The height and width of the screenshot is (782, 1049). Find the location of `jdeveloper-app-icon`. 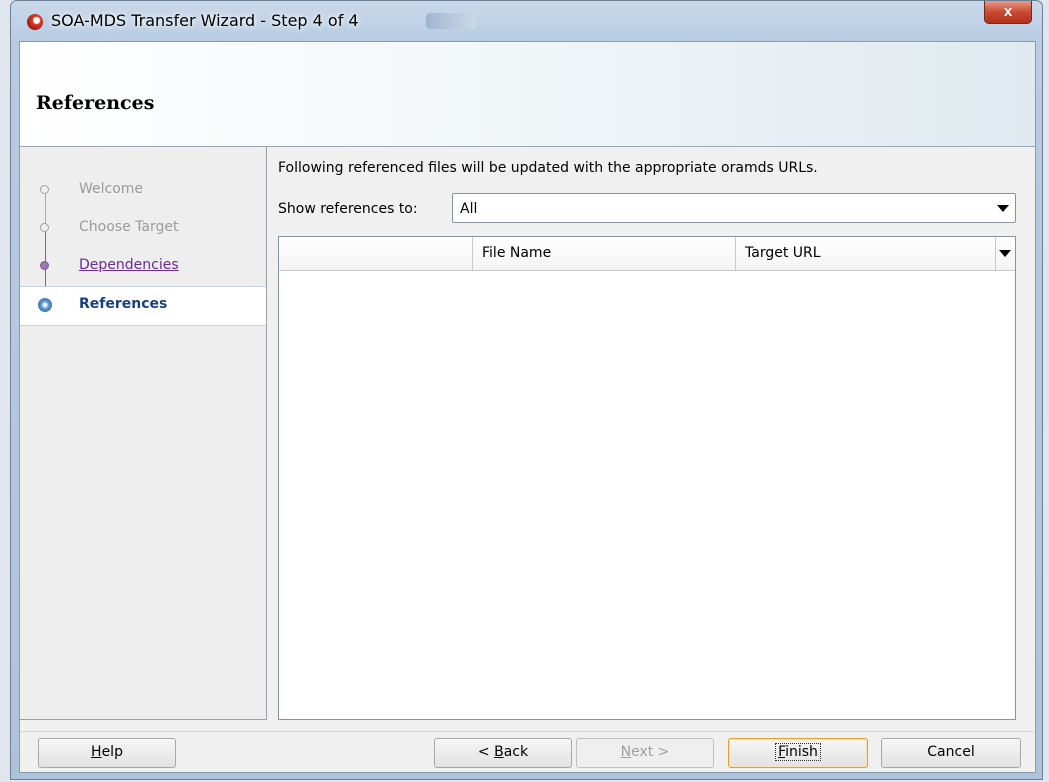

jdeveloper-app-icon is located at coordinates (35, 22).